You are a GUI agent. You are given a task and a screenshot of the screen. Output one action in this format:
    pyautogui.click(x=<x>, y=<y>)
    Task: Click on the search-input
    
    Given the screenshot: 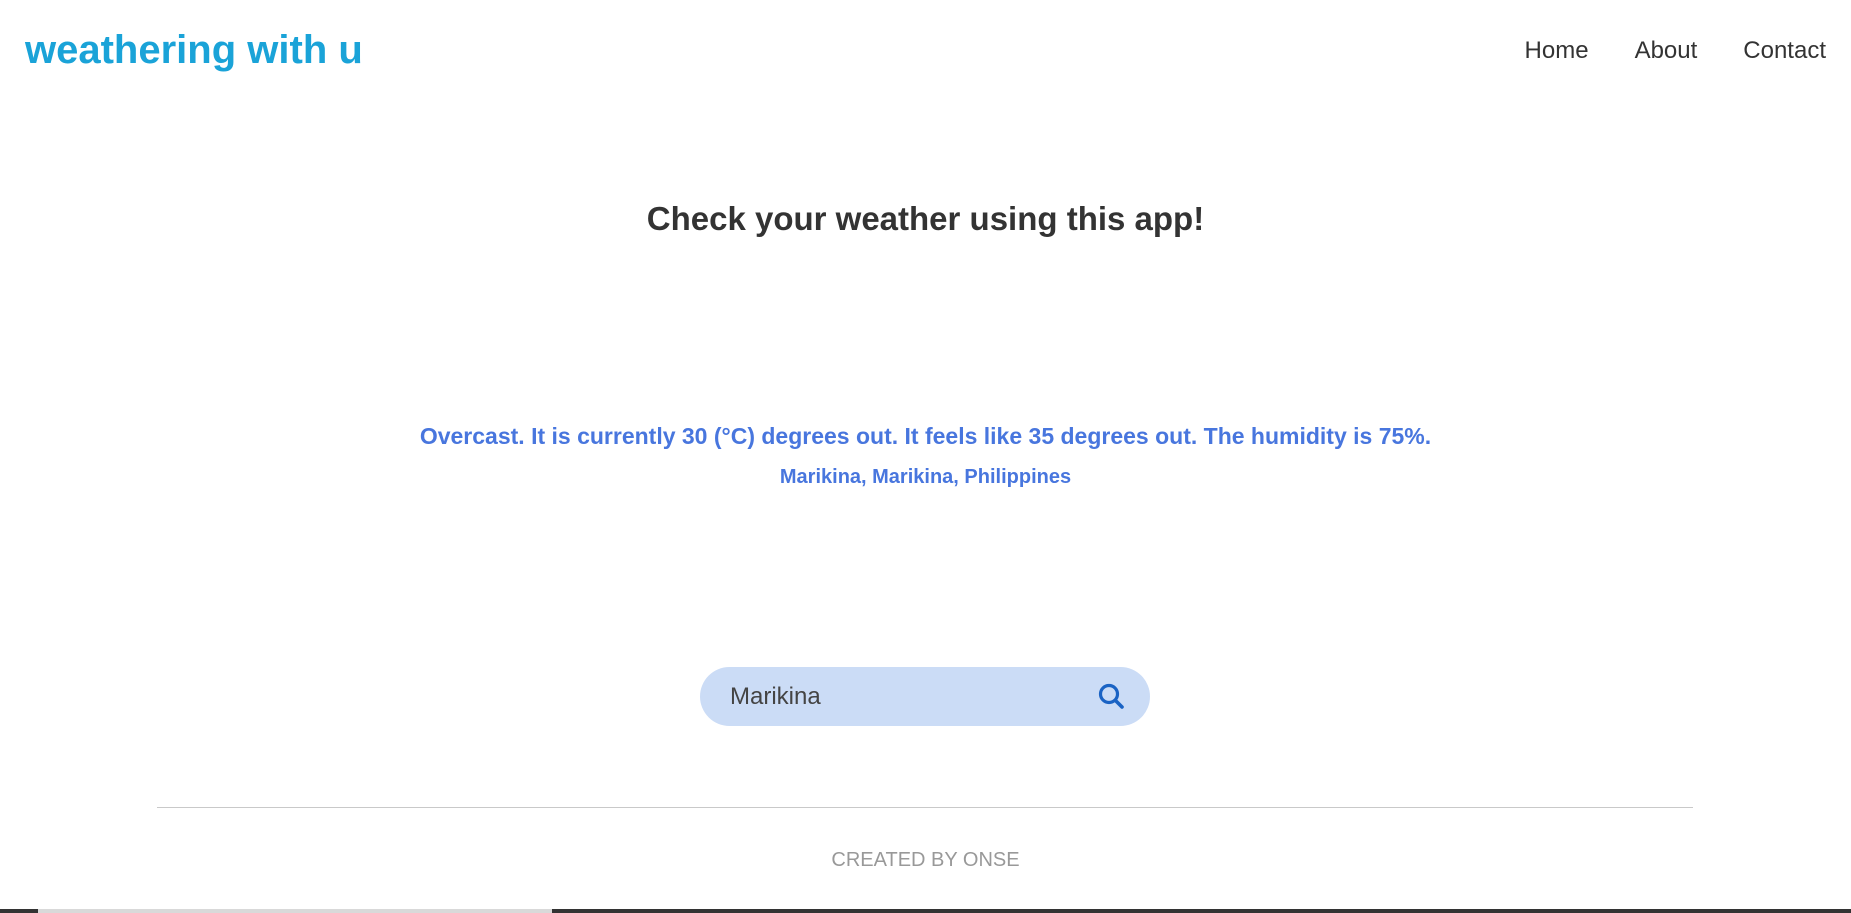 What is the action you would take?
    pyautogui.click(x=895, y=696)
    